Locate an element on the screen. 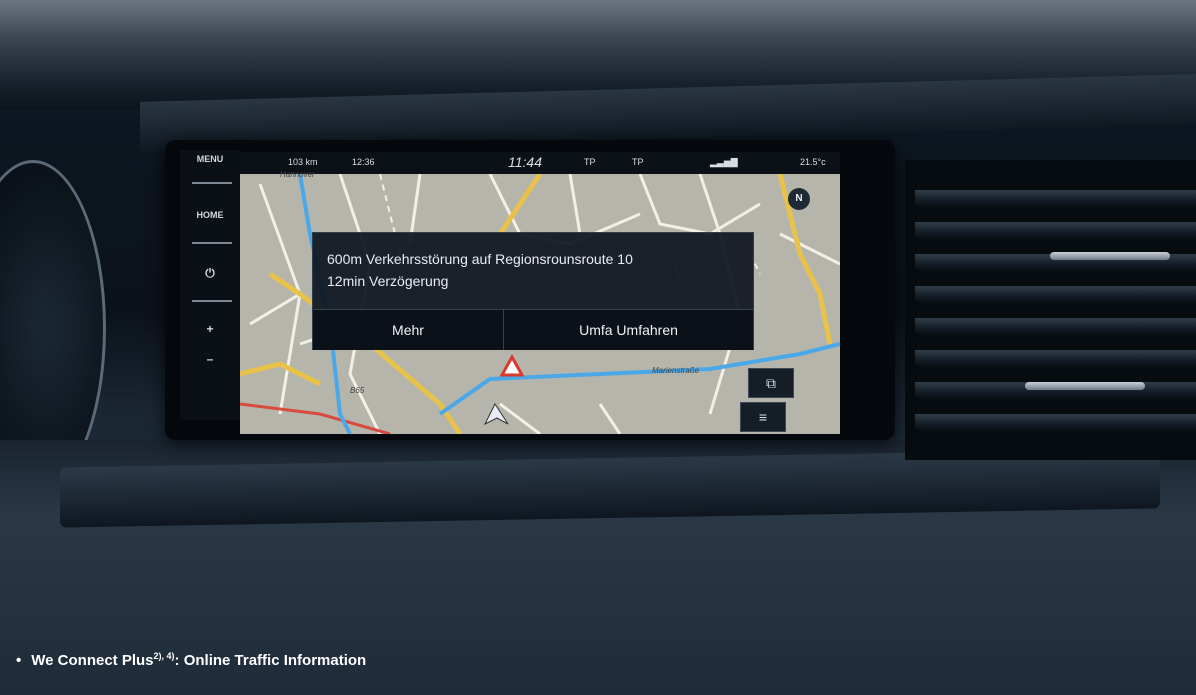 The image size is (1196, 695). air-vent is located at coordinates (1050, 310).